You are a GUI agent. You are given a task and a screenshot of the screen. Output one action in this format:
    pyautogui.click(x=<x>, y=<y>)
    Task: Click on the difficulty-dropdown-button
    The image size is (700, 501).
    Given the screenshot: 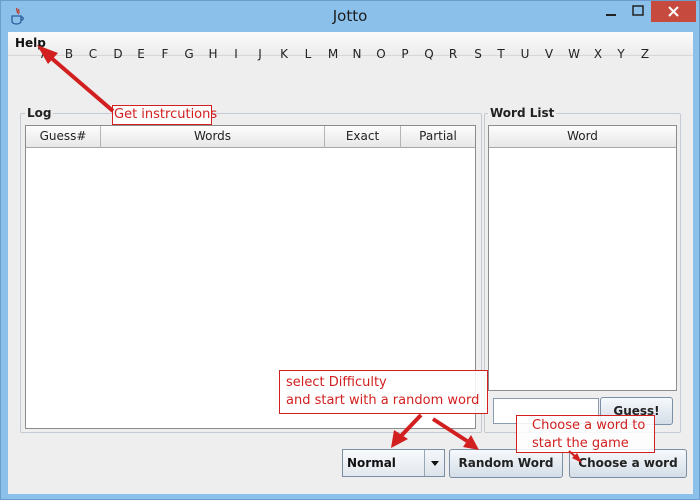 What is the action you would take?
    pyautogui.click(x=434, y=463)
    